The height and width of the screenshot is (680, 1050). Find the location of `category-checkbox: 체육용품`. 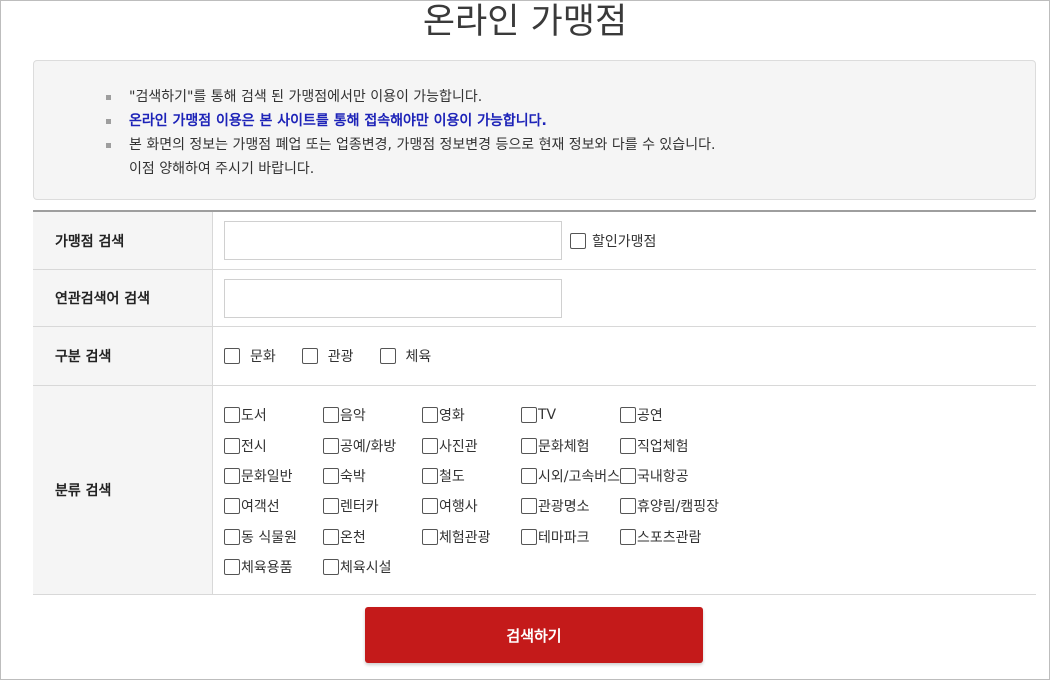

category-checkbox: 체육용품 is located at coordinates (273, 567).